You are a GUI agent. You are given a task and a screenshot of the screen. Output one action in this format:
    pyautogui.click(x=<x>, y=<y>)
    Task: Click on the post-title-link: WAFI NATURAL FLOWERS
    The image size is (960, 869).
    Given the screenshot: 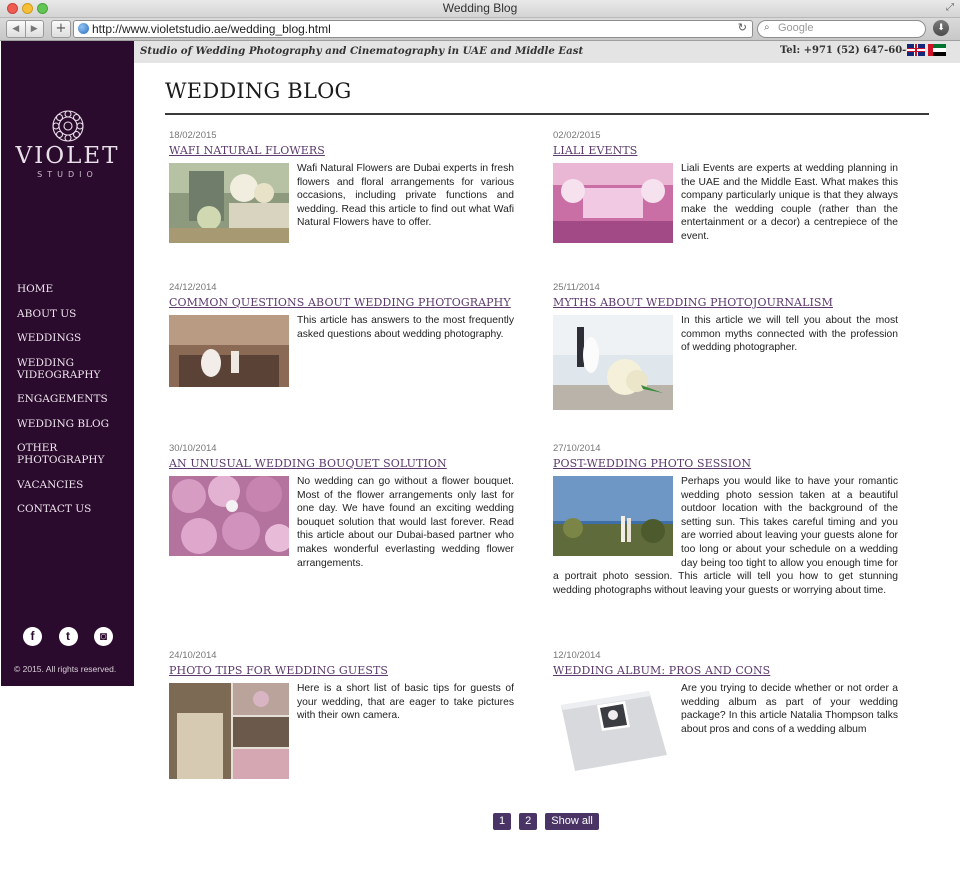 What is the action you would take?
    pyautogui.click(x=341, y=150)
    